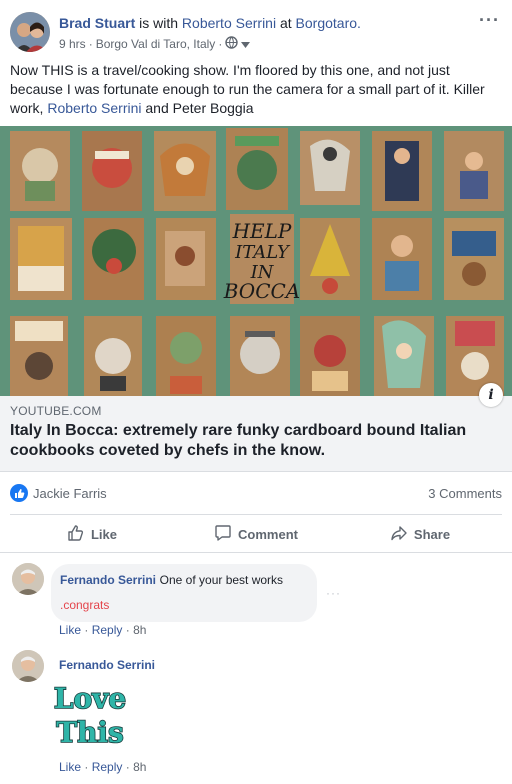  I want to click on comment-line: Fernando Serrini One of your best works, so click(171, 579).